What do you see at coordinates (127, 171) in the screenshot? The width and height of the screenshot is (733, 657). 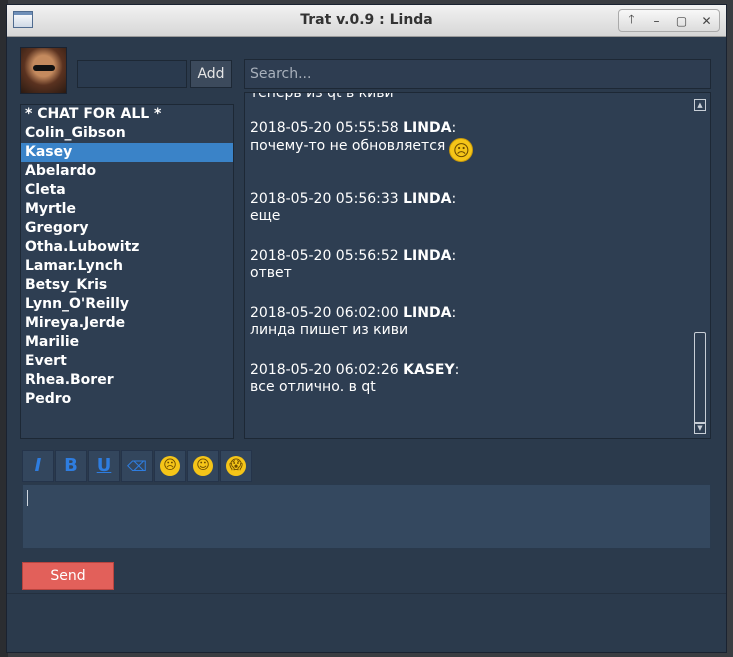 I see `user-list-item: Abelardo` at bounding box center [127, 171].